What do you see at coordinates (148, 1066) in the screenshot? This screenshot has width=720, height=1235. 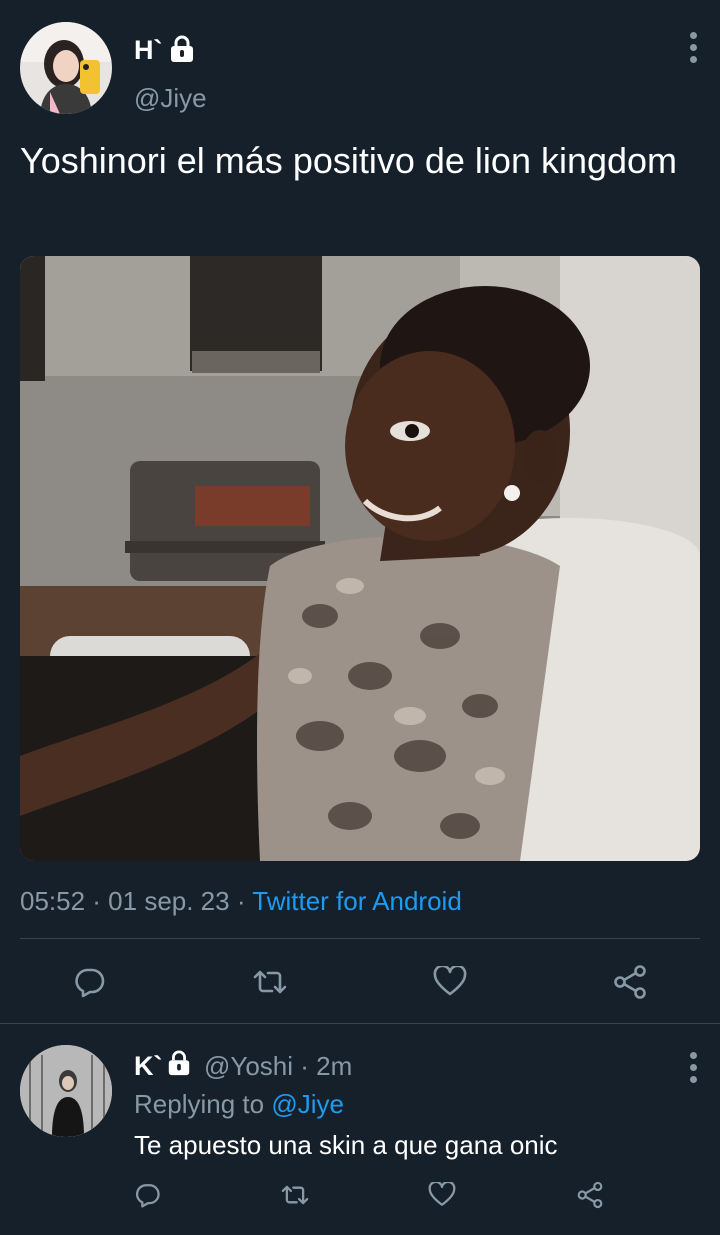 I see `display-name: K`` at bounding box center [148, 1066].